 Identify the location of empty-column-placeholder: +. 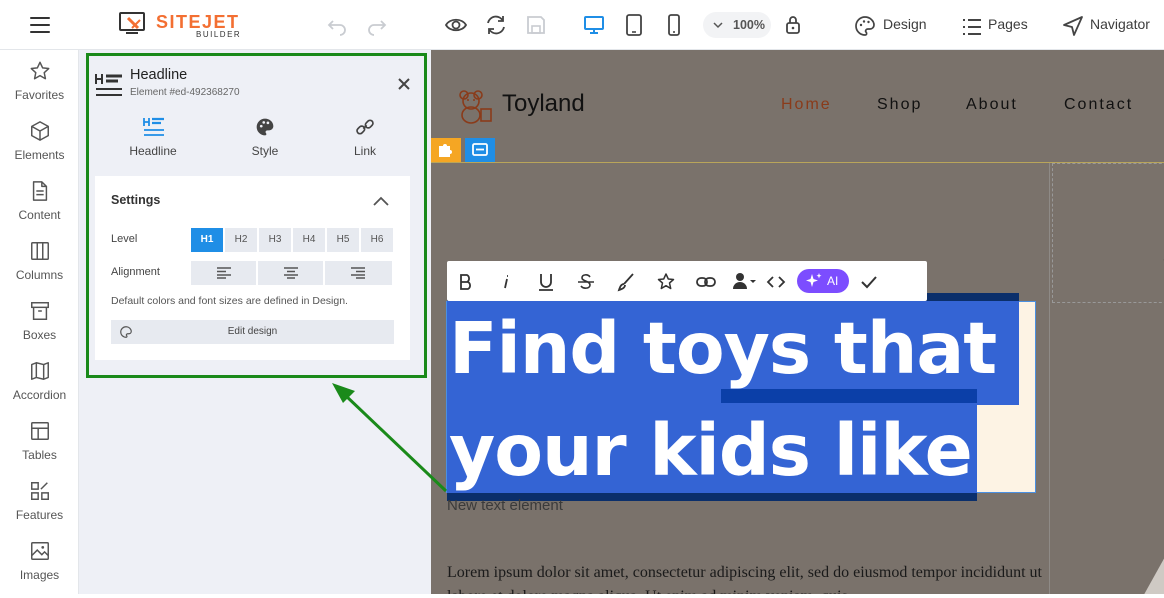
(1108, 233).